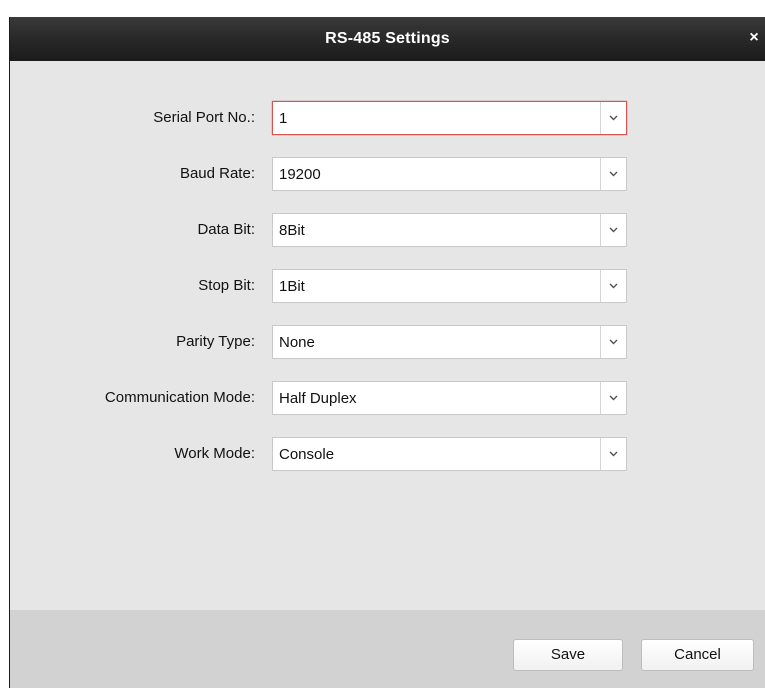 The height and width of the screenshot is (688, 765). I want to click on communication-mode-row: Communication Mode: Half Duplex, so click(387, 399).